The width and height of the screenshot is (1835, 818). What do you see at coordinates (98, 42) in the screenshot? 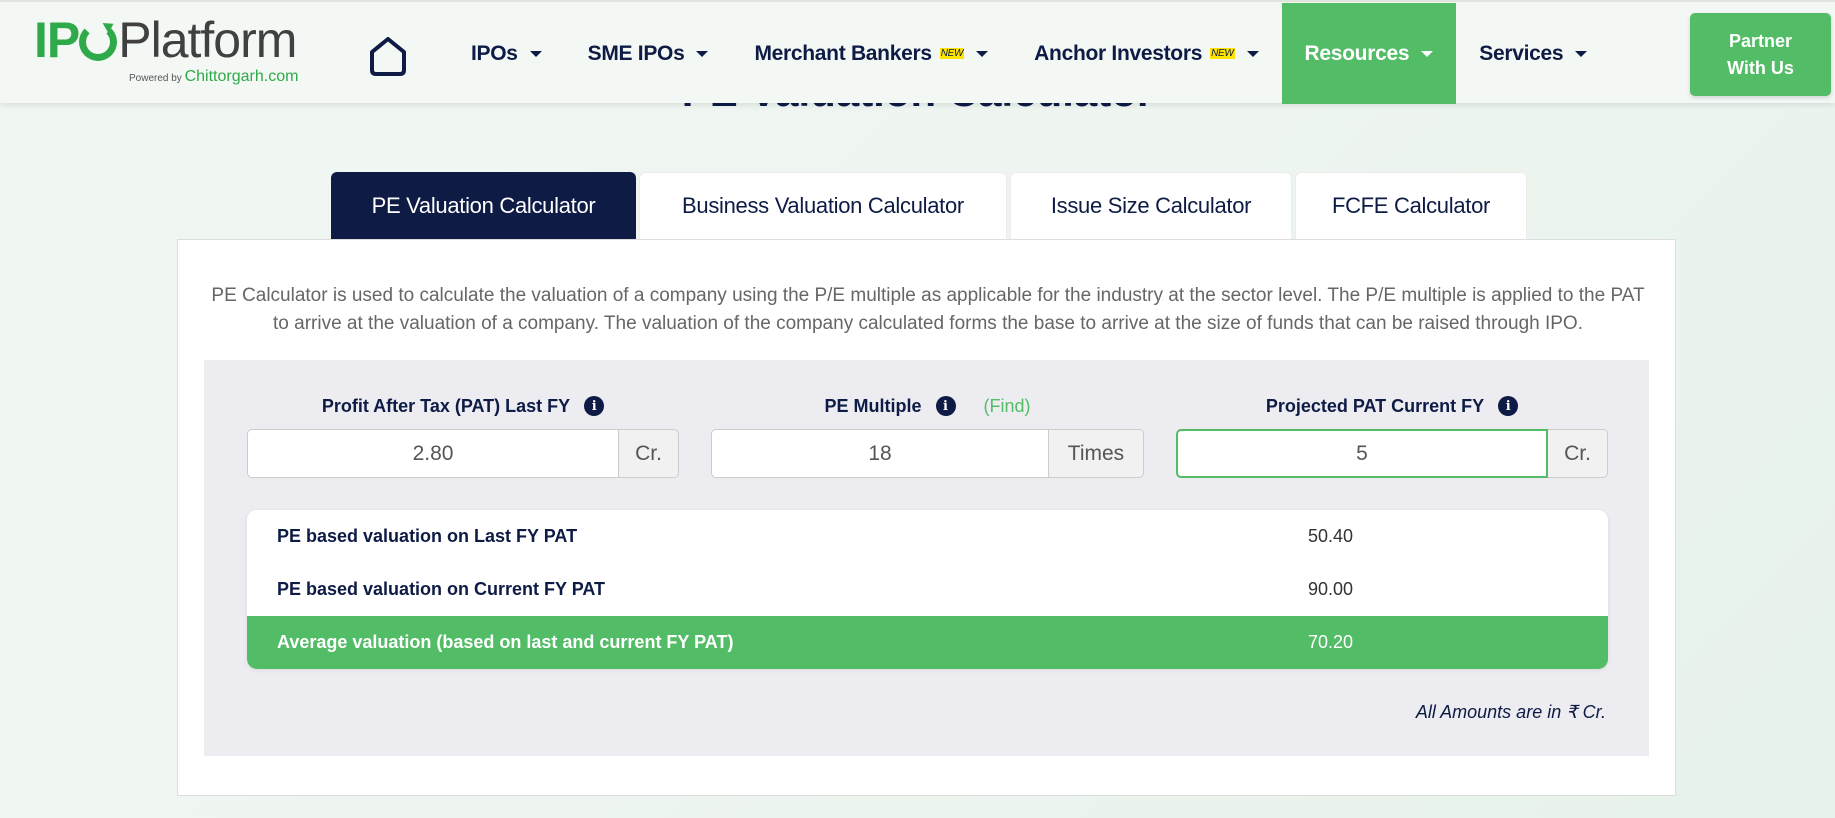
I see `logo-refresh-o-icon` at bounding box center [98, 42].